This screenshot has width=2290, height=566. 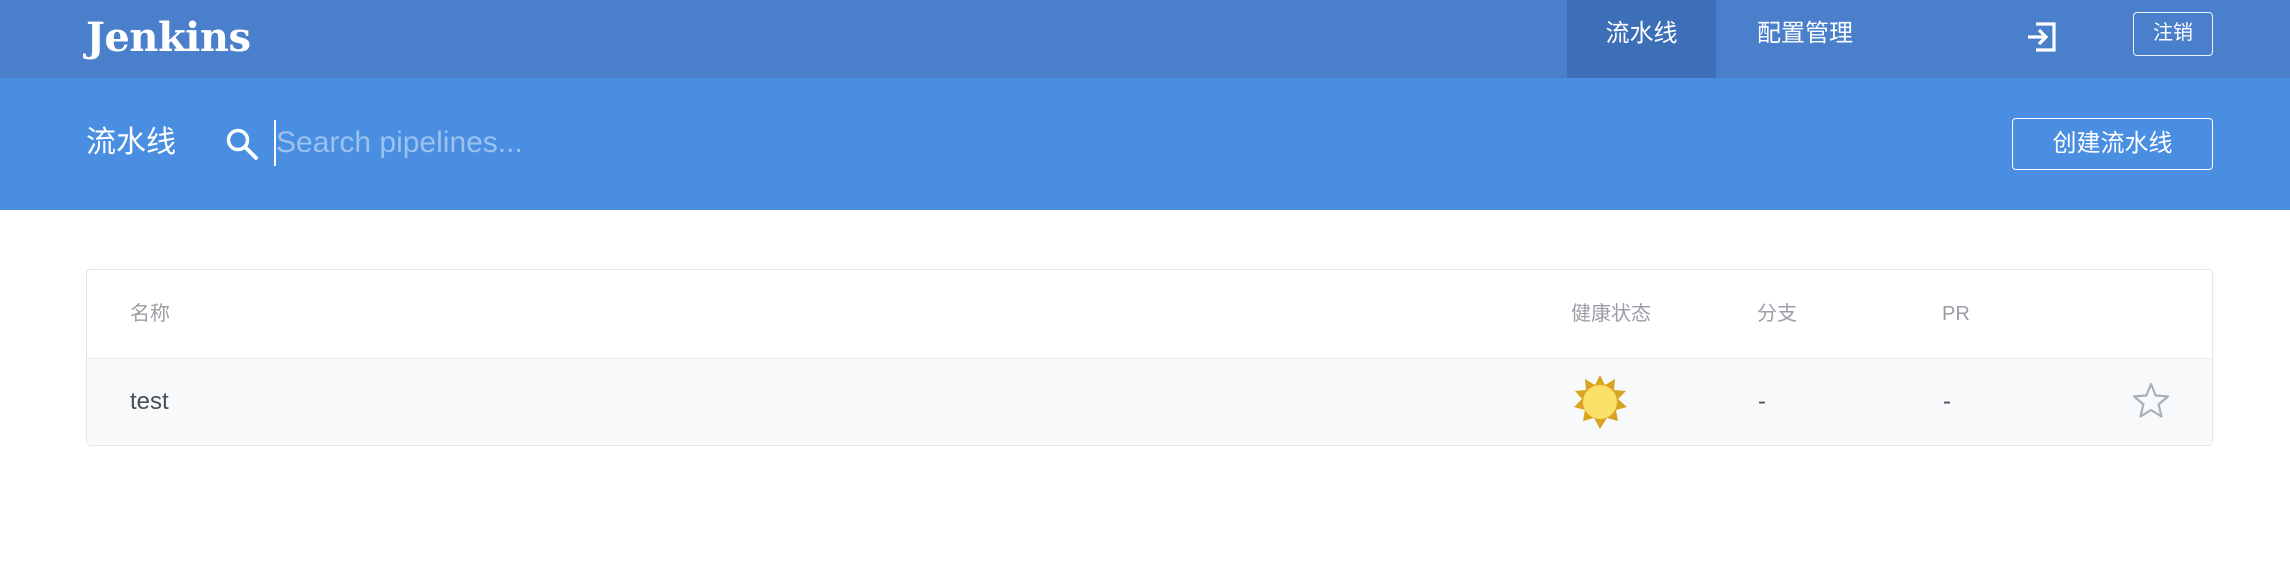 I want to click on nav-tab-pipelines: 流水线, so click(x=1641, y=39).